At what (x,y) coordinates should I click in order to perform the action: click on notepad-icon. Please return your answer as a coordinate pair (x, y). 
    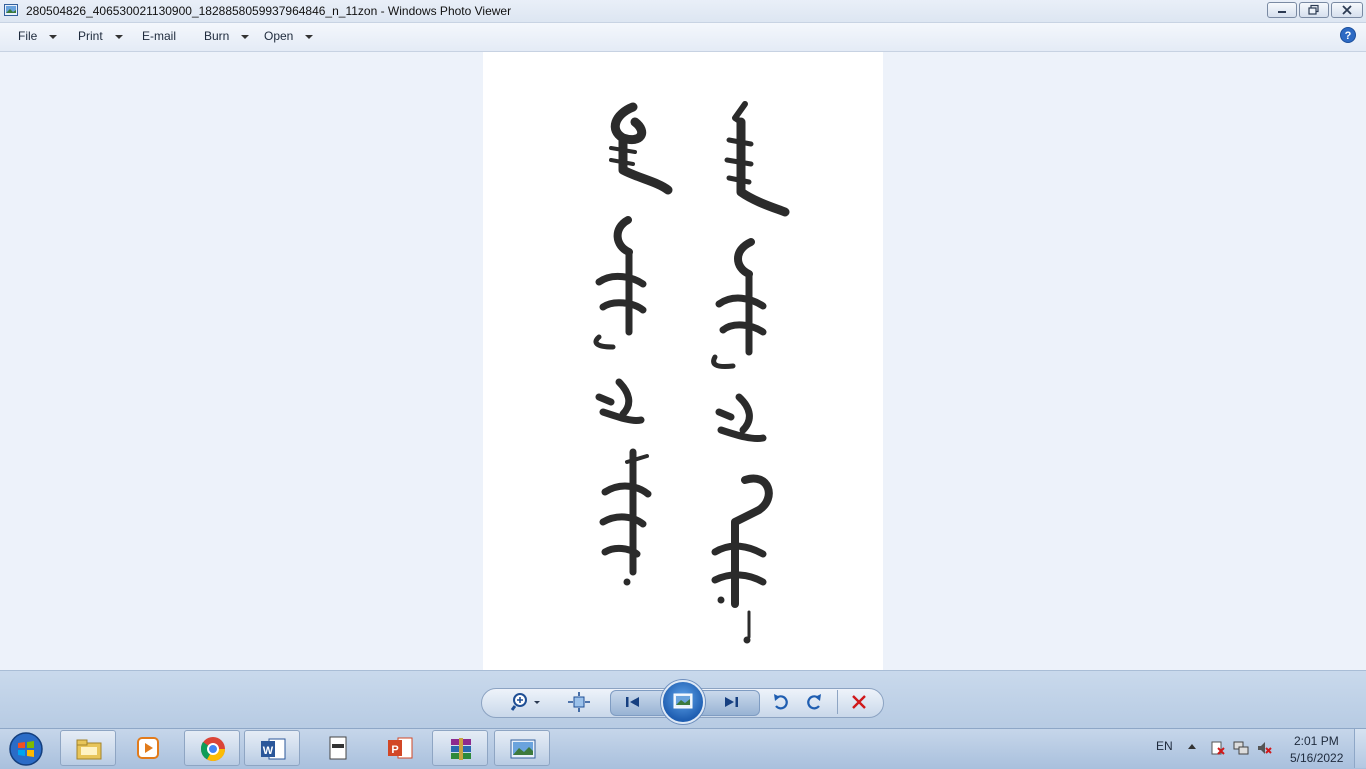
    Looking at the image, I should click on (338, 748).